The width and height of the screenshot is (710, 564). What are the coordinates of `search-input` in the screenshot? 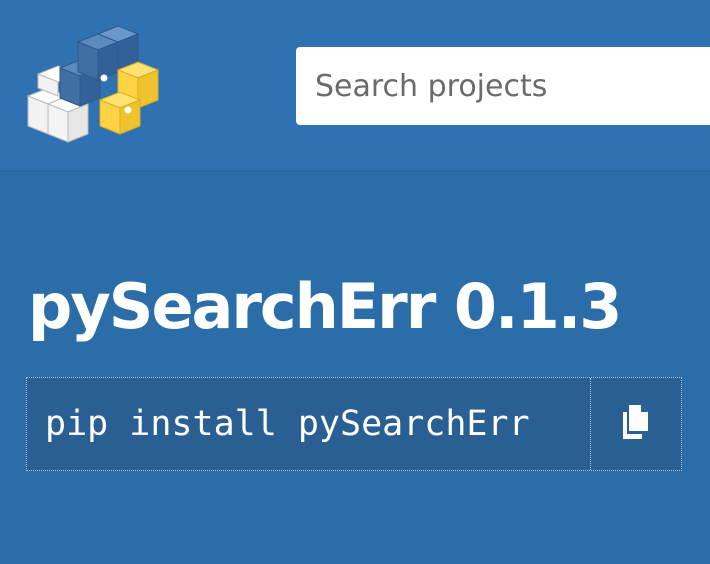 It's located at (511, 86).